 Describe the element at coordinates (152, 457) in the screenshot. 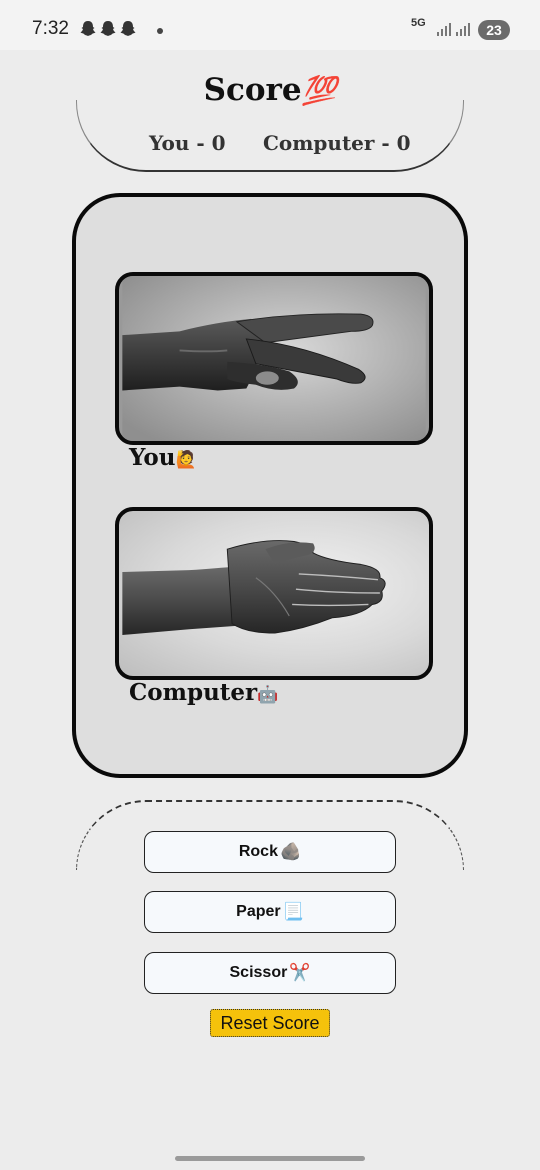

I see `player-label-text: You` at that location.